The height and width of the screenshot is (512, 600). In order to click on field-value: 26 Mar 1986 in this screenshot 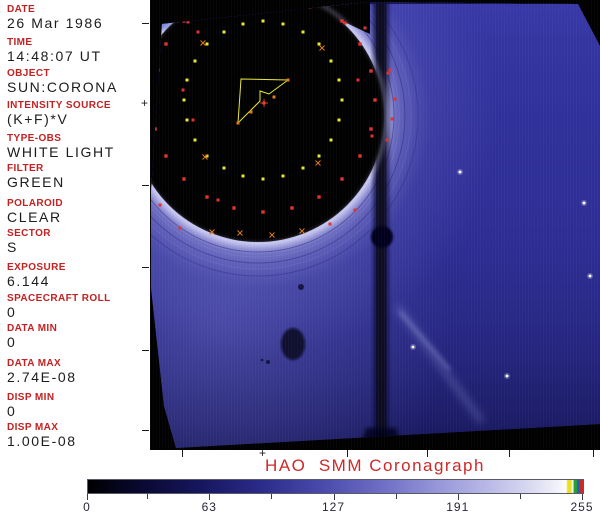, I will do `click(55, 23)`.